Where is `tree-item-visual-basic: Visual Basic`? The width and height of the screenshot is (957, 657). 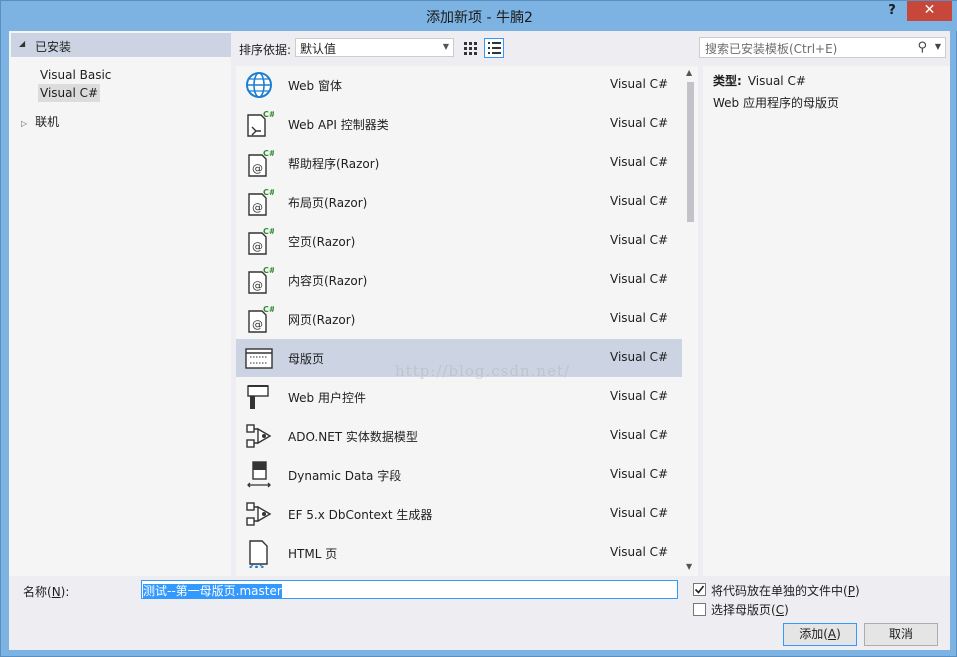
tree-item-visual-basic: Visual Basic is located at coordinates (75, 75).